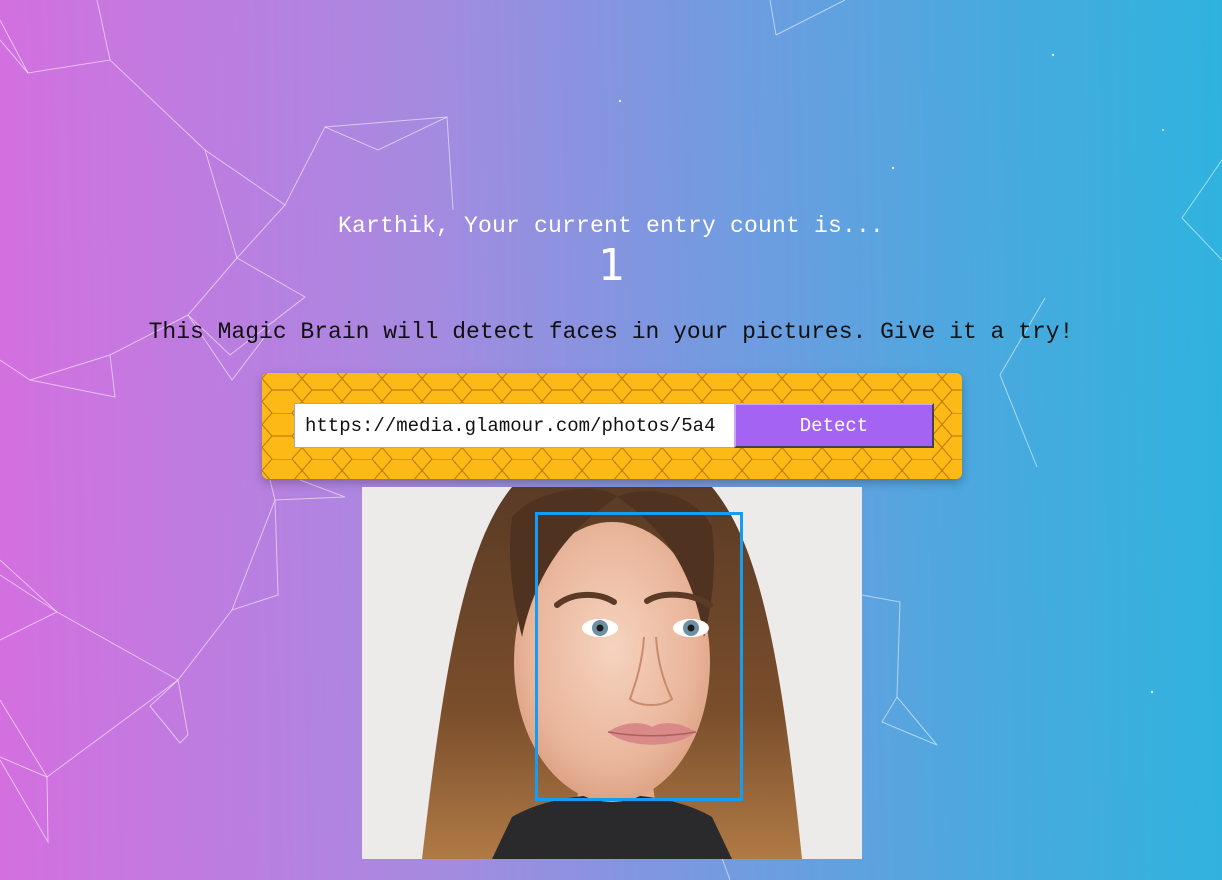 The image size is (1222, 880). I want to click on image-url-input, so click(514, 425).